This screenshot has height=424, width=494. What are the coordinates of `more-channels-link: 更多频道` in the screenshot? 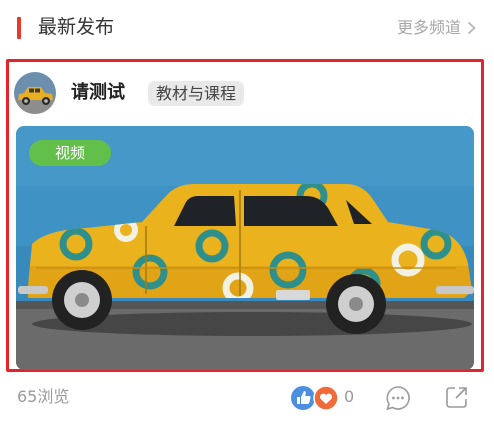 It's located at (436, 28).